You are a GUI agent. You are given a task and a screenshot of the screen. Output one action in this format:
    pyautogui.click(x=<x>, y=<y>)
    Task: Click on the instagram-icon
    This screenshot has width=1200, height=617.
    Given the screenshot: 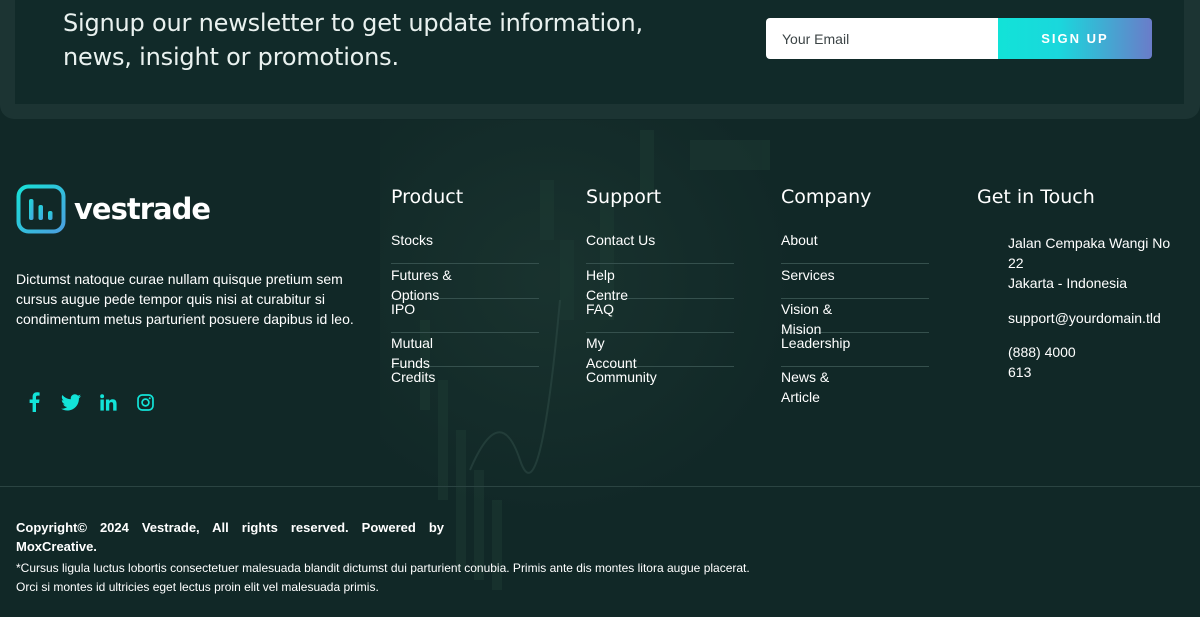 What is the action you would take?
    pyautogui.click(x=145, y=402)
    